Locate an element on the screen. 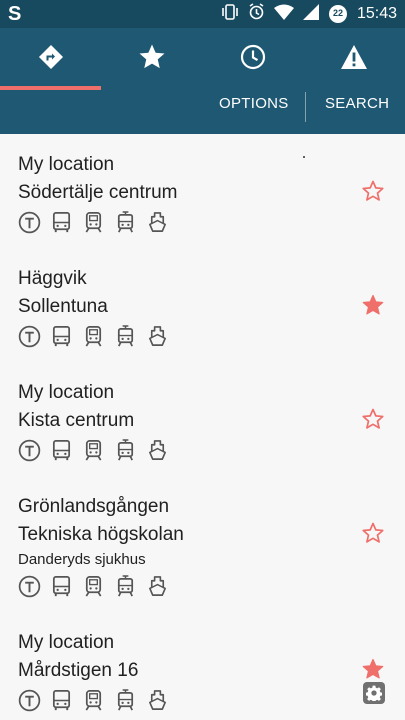 This screenshot has height=720, width=405. trip-to: Södertälje centrum is located at coordinates (98, 192).